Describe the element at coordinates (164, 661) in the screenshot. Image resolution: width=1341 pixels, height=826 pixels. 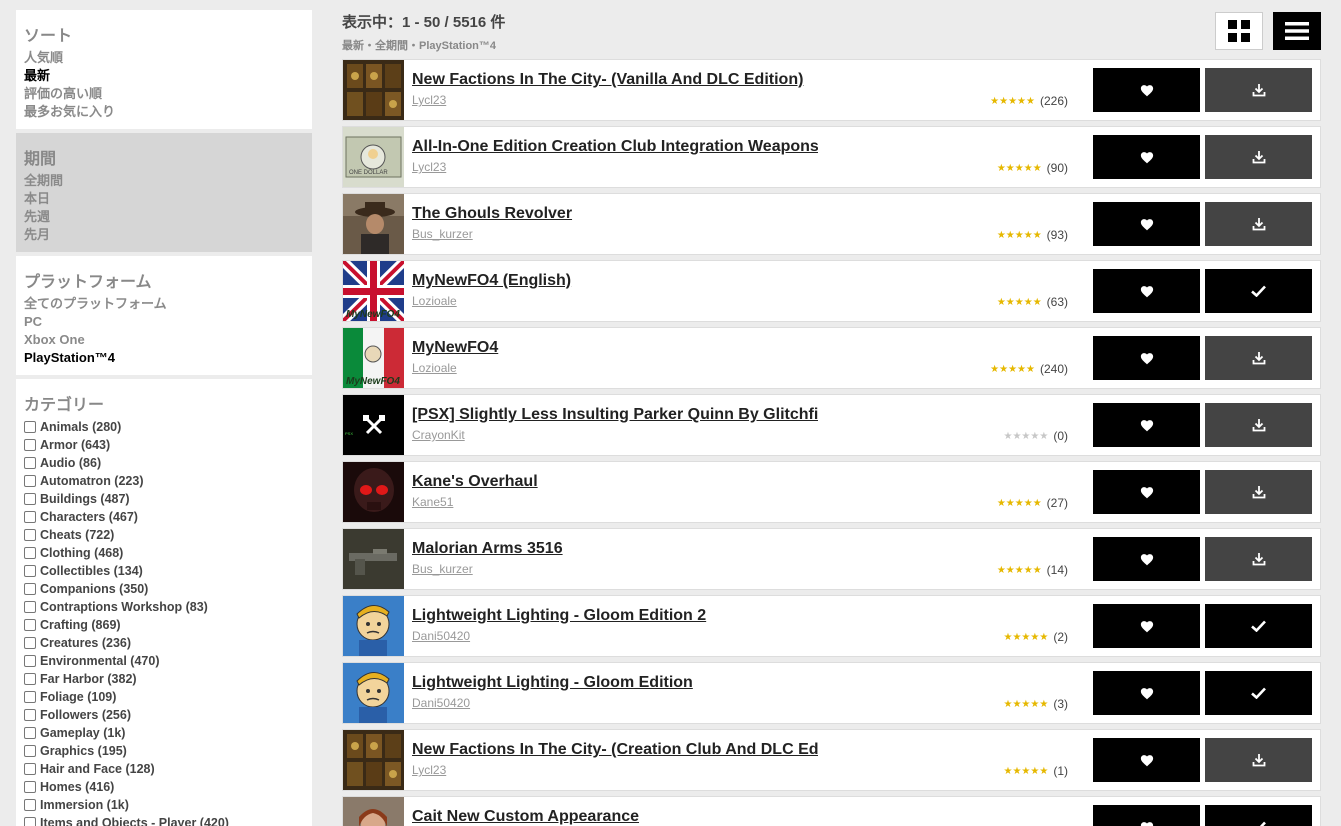
I see `category-item: Environmental (470)` at that location.